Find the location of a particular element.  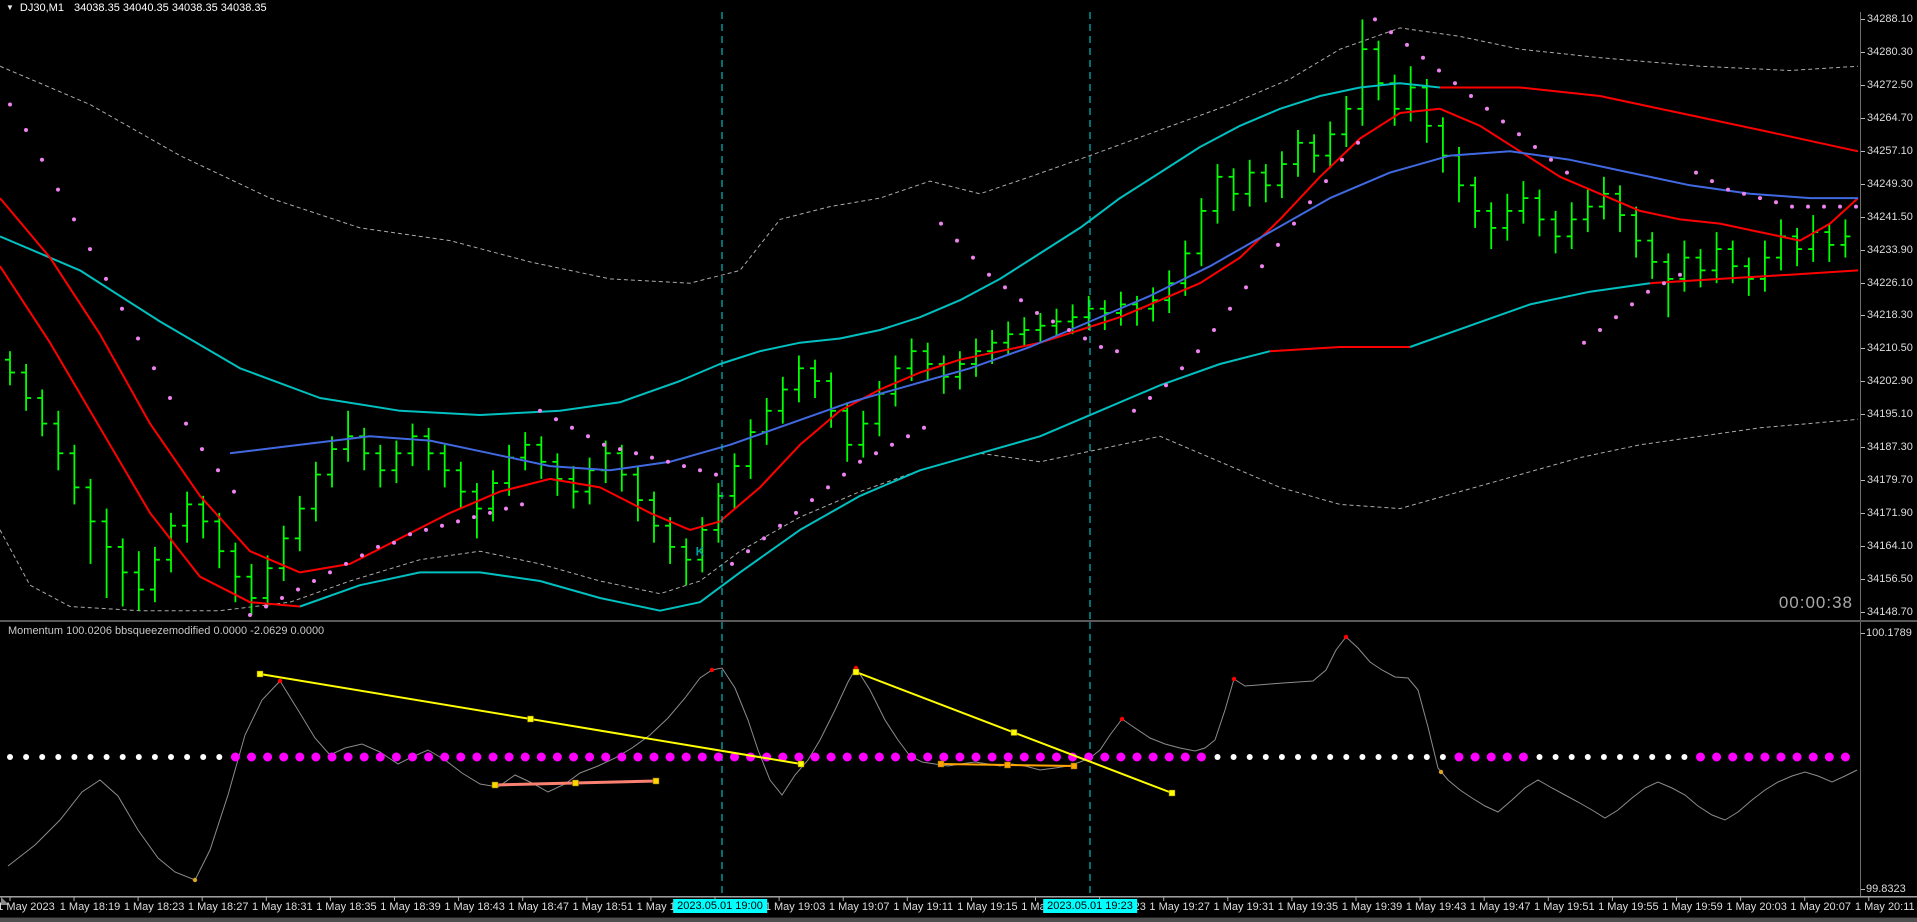

indicator-separator is located at coordinates (958, 621).